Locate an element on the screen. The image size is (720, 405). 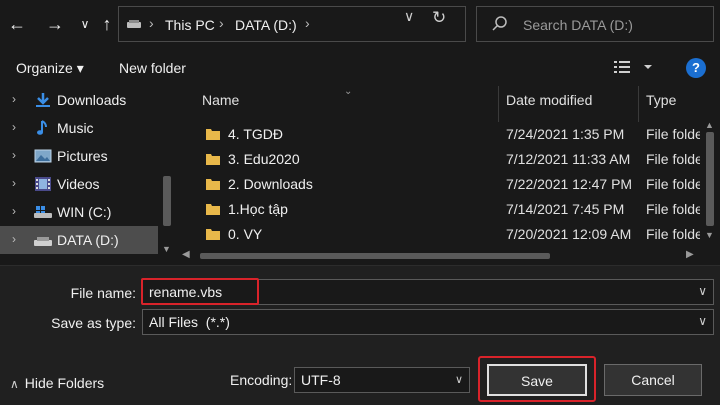
save-as-type-select: All Files (*.*) ∨ is located at coordinates (428, 322).